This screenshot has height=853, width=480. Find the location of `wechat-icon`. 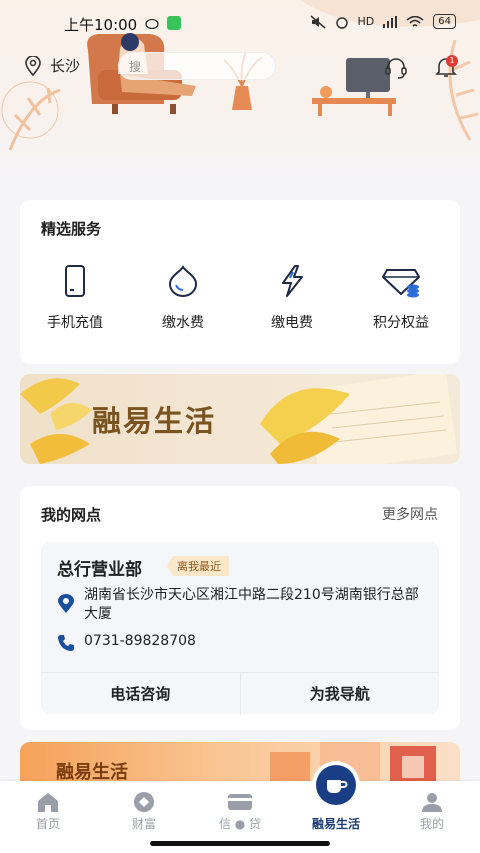

wechat-icon is located at coordinates (174, 23).